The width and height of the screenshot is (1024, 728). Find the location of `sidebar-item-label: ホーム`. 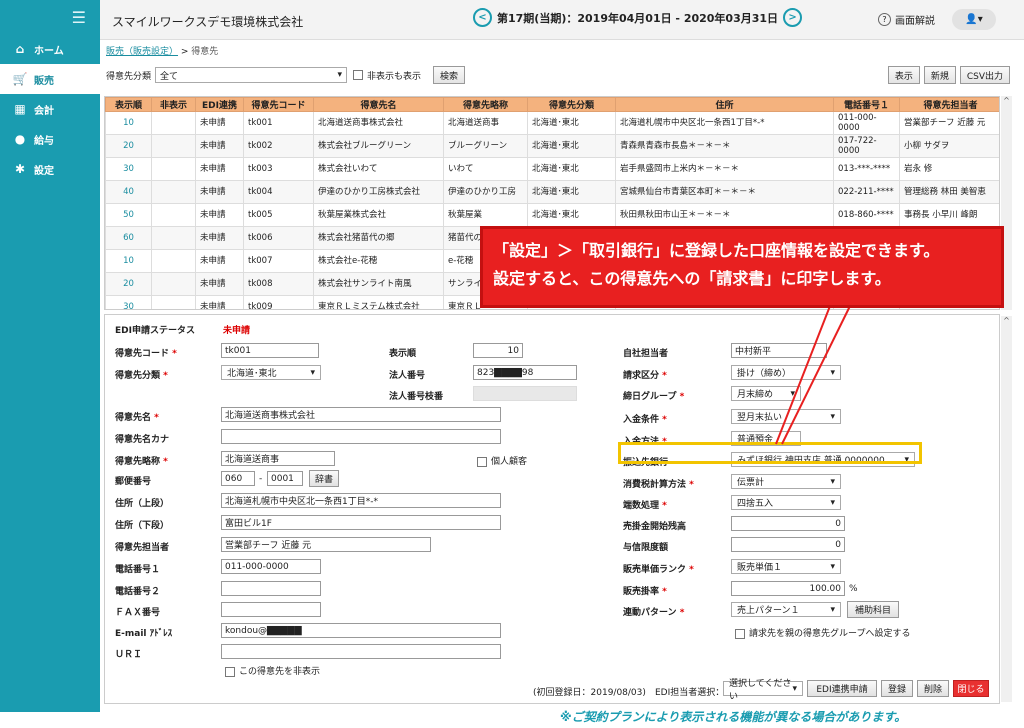

sidebar-item-label: ホーム is located at coordinates (49, 51).